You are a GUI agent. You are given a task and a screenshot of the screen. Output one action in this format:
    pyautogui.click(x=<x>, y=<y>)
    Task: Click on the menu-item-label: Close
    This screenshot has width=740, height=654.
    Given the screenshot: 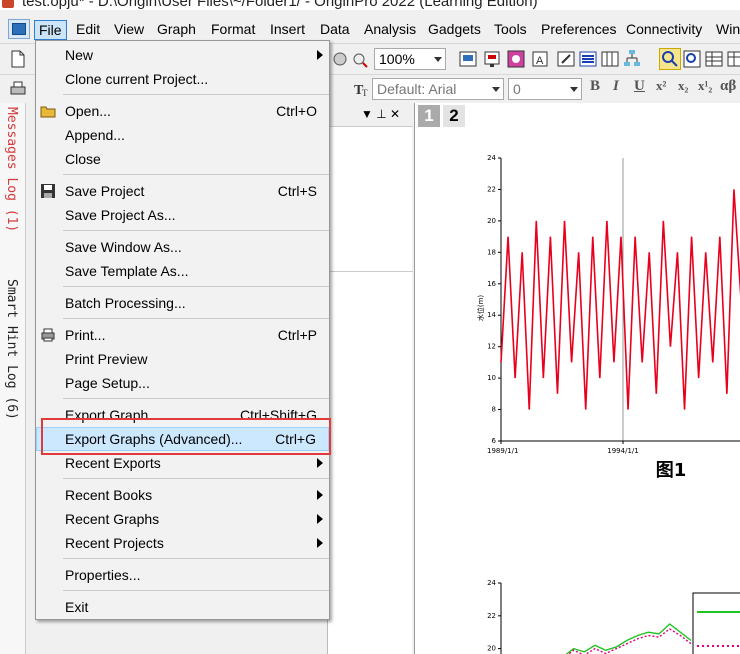 What is the action you would take?
    pyautogui.click(x=83, y=159)
    